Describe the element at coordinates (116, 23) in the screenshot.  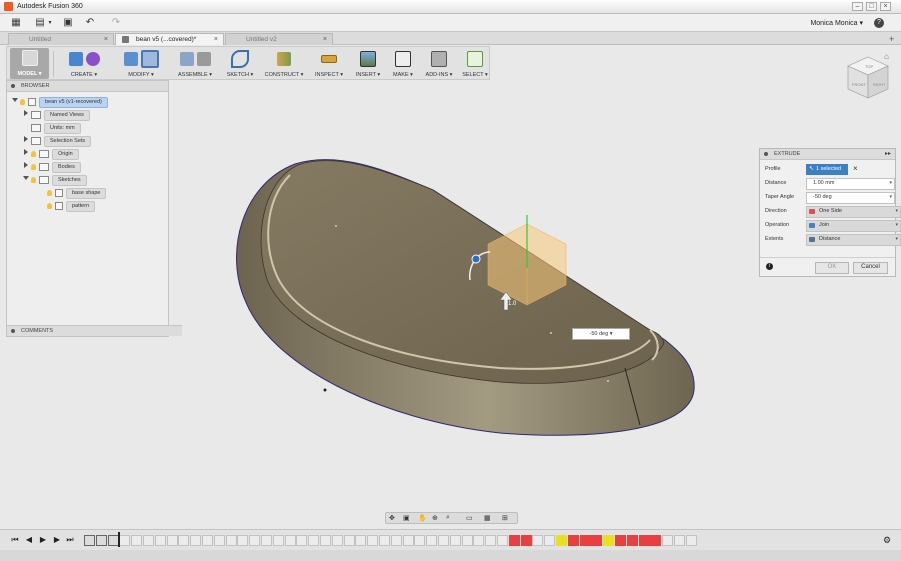
I see `redo-icon: ↷` at that location.